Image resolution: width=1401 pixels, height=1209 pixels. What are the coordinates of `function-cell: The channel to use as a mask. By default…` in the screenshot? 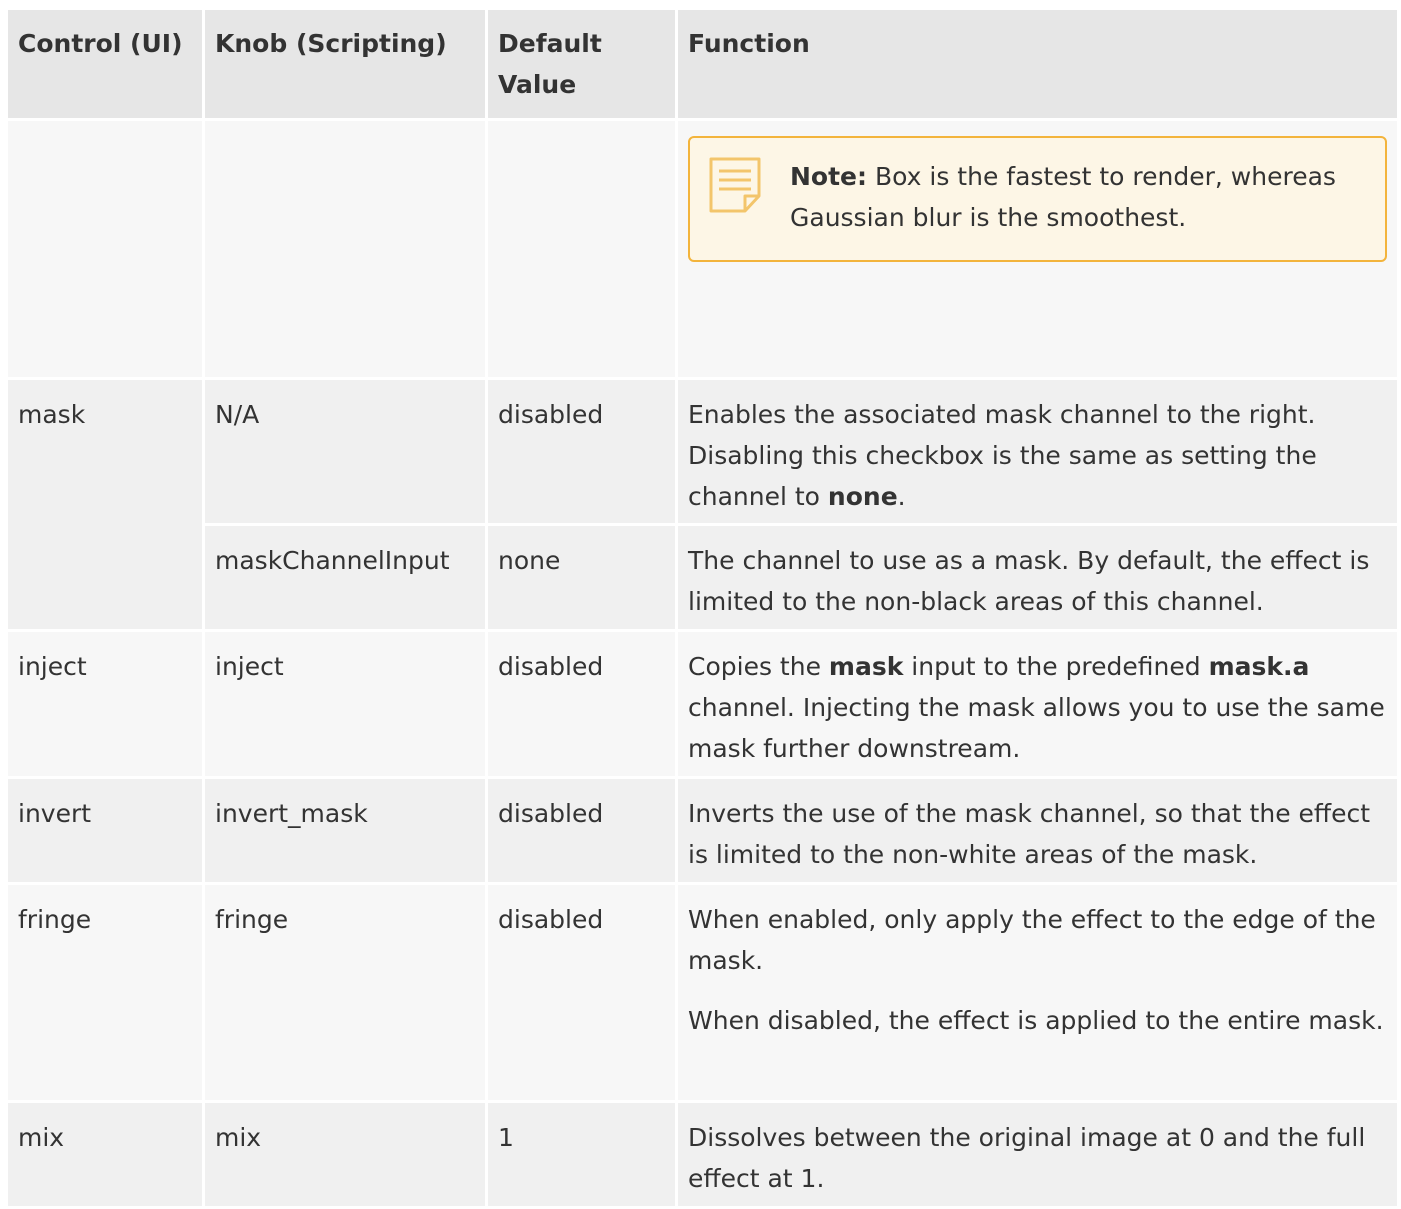 It's located at (1037, 577).